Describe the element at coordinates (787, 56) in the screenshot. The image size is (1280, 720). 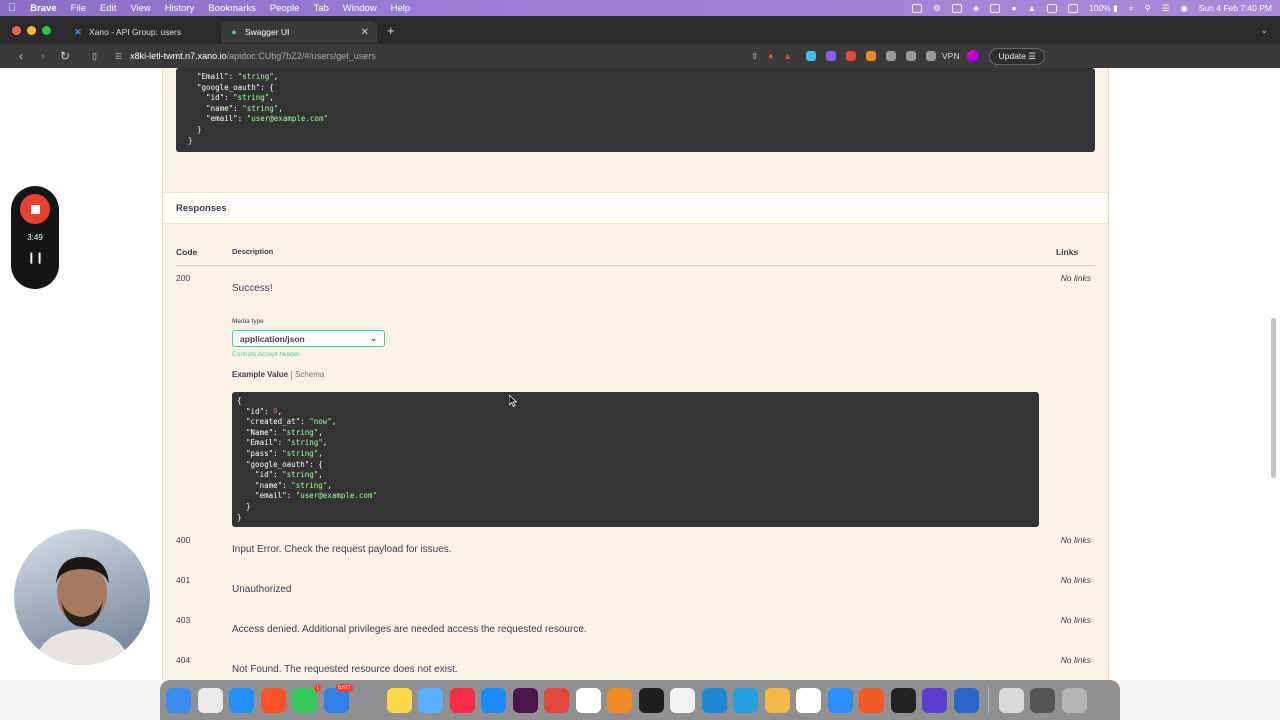
I see `brave-rewards-icon: ▲` at that location.